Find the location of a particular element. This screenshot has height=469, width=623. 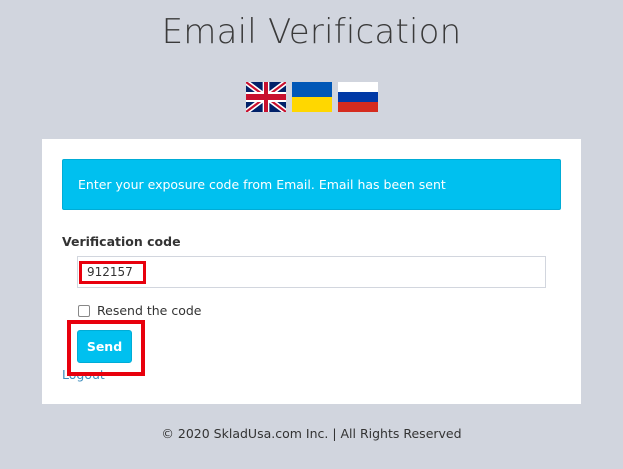

verification-code-input is located at coordinates (311, 272).